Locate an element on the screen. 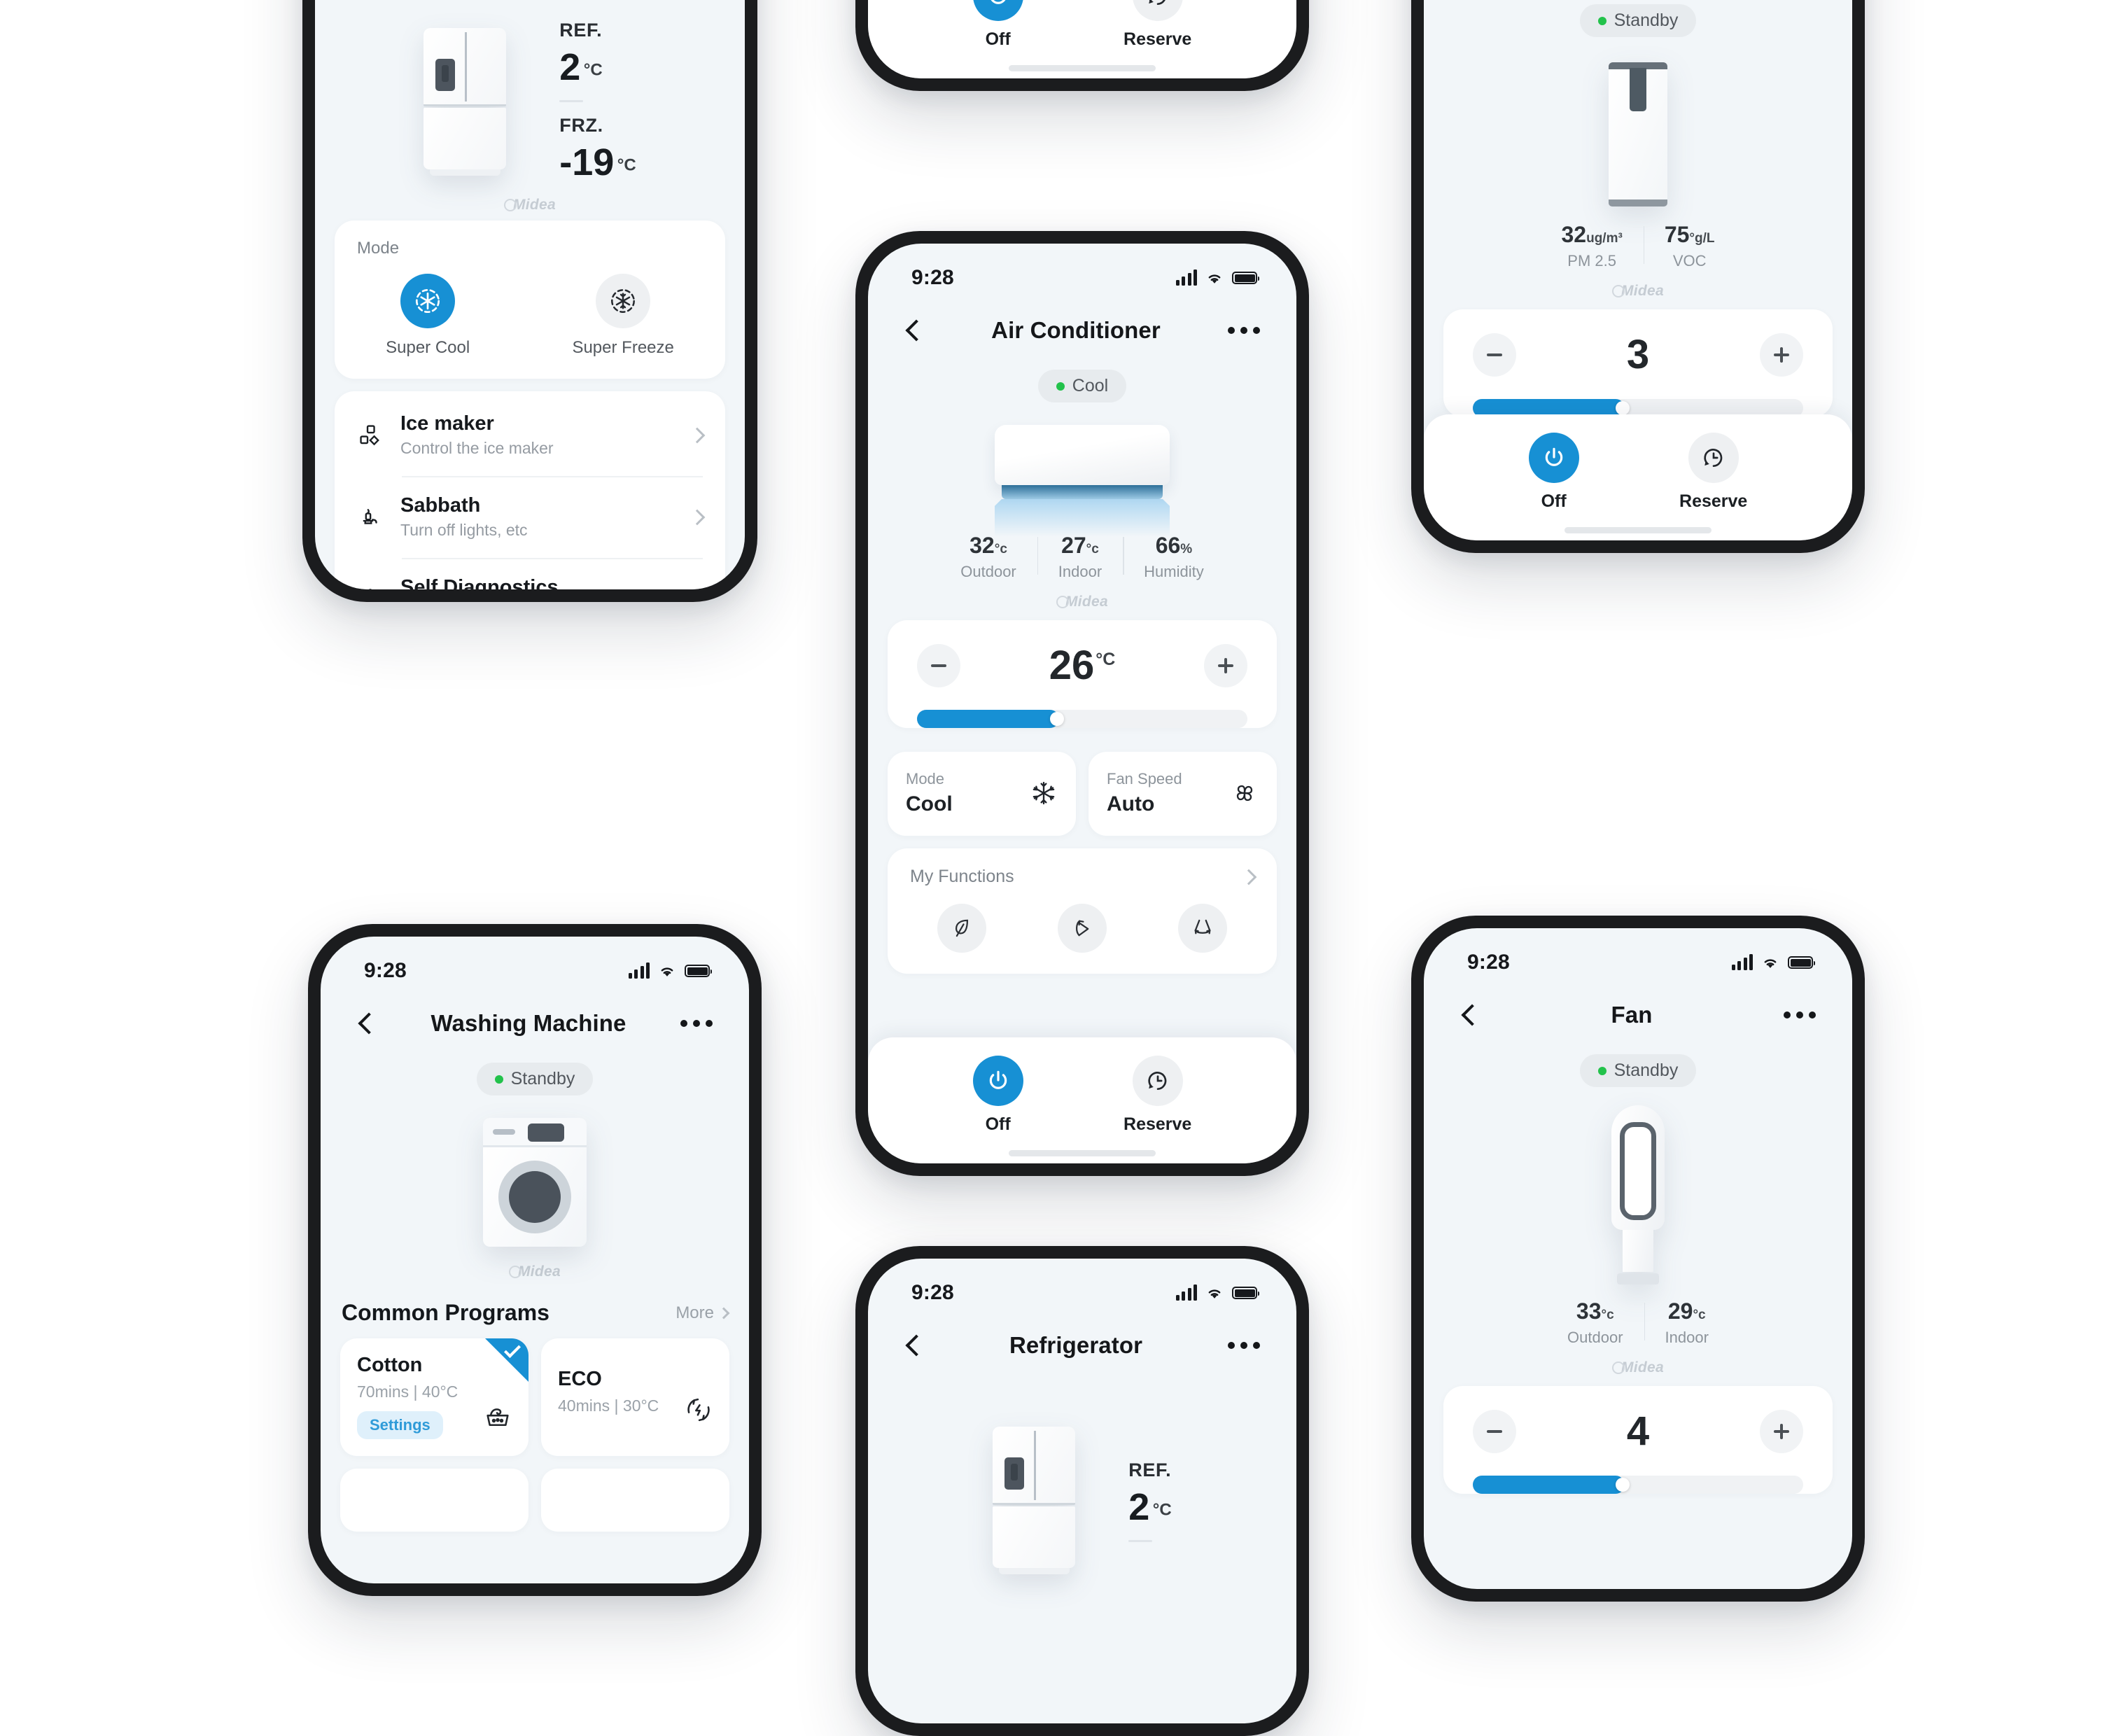 The height and width of the screenshot is (1736, 2128). air-purifier-illustration is located at coordinates (1638, 134).